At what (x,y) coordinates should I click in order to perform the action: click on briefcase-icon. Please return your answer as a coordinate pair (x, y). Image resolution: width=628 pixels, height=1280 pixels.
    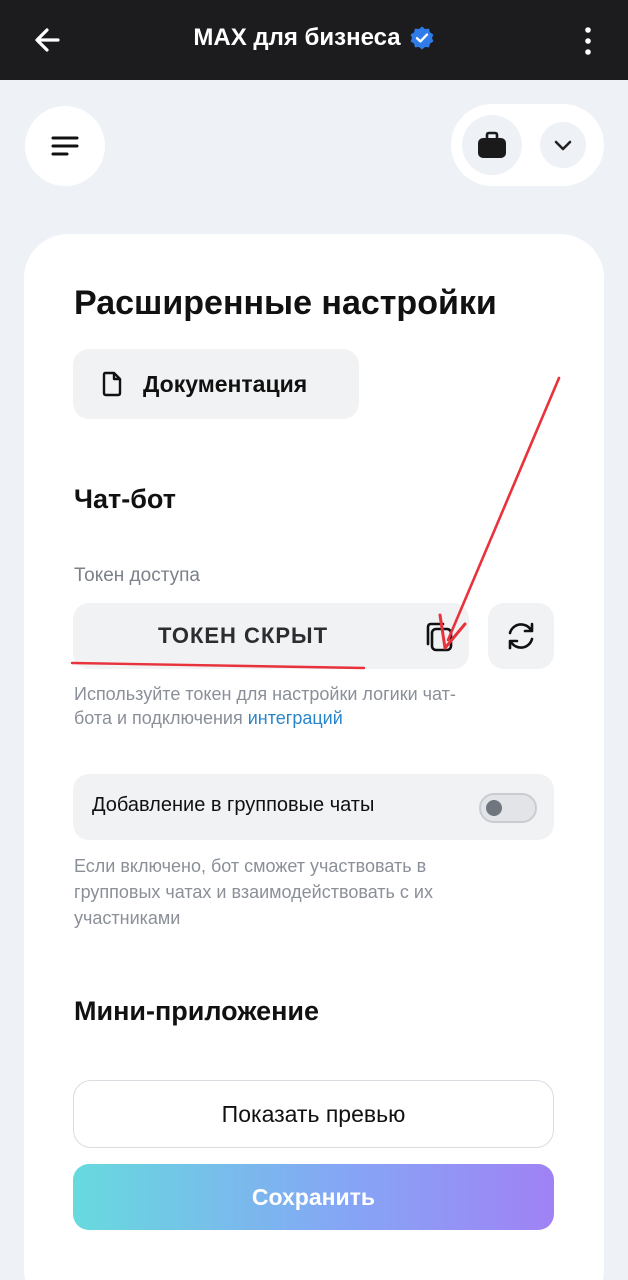
    Looking at the image, I should click on (492, 144).